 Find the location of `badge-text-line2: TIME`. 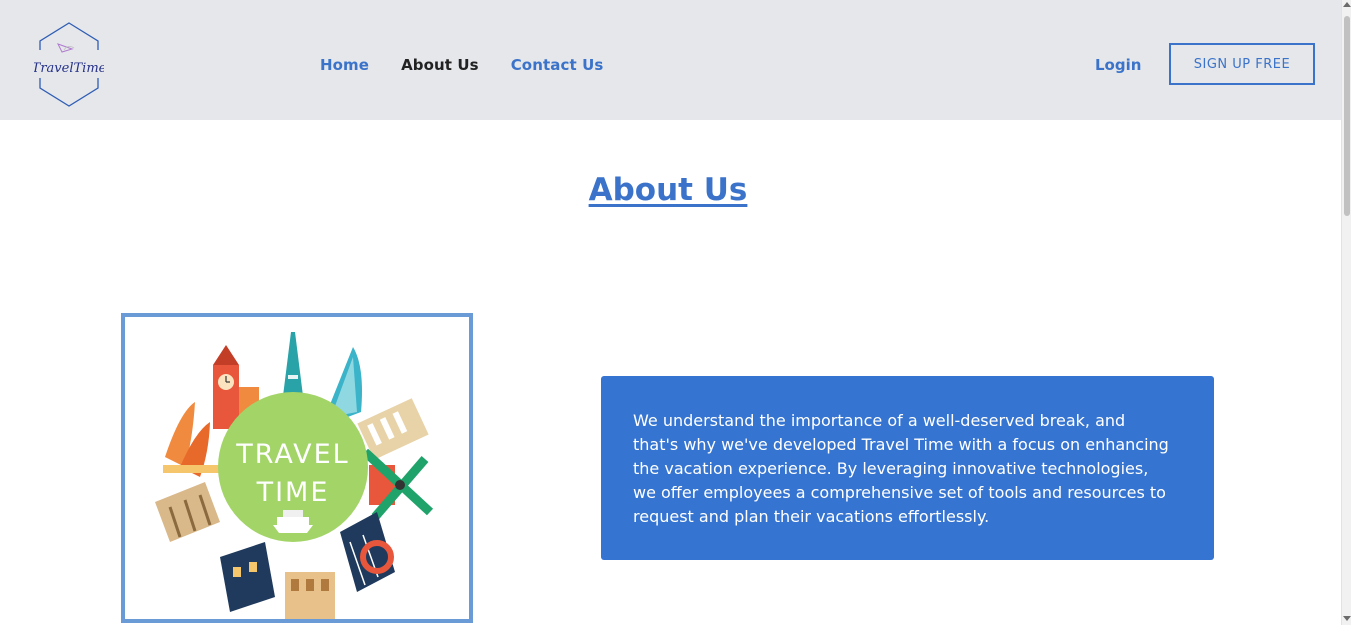

badge-text-line2: TIME is located at coordinates (293, 492).